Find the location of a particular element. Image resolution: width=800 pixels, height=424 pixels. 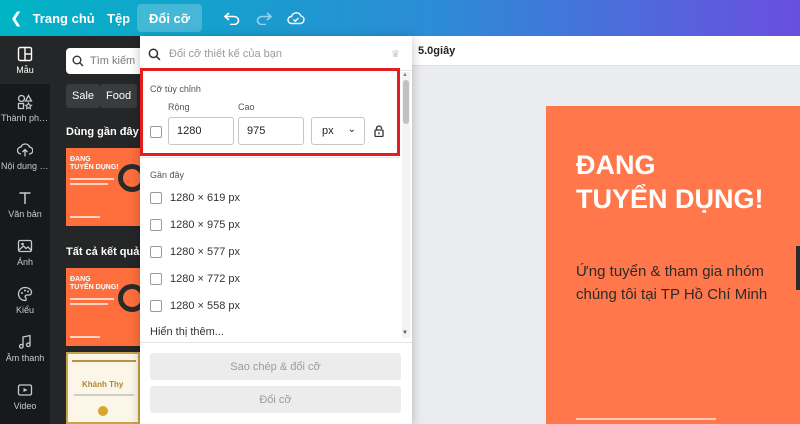

resize-search-input: Đổi cỡ thiết kế của bạn ♛ is located at coordinates (276, 54).